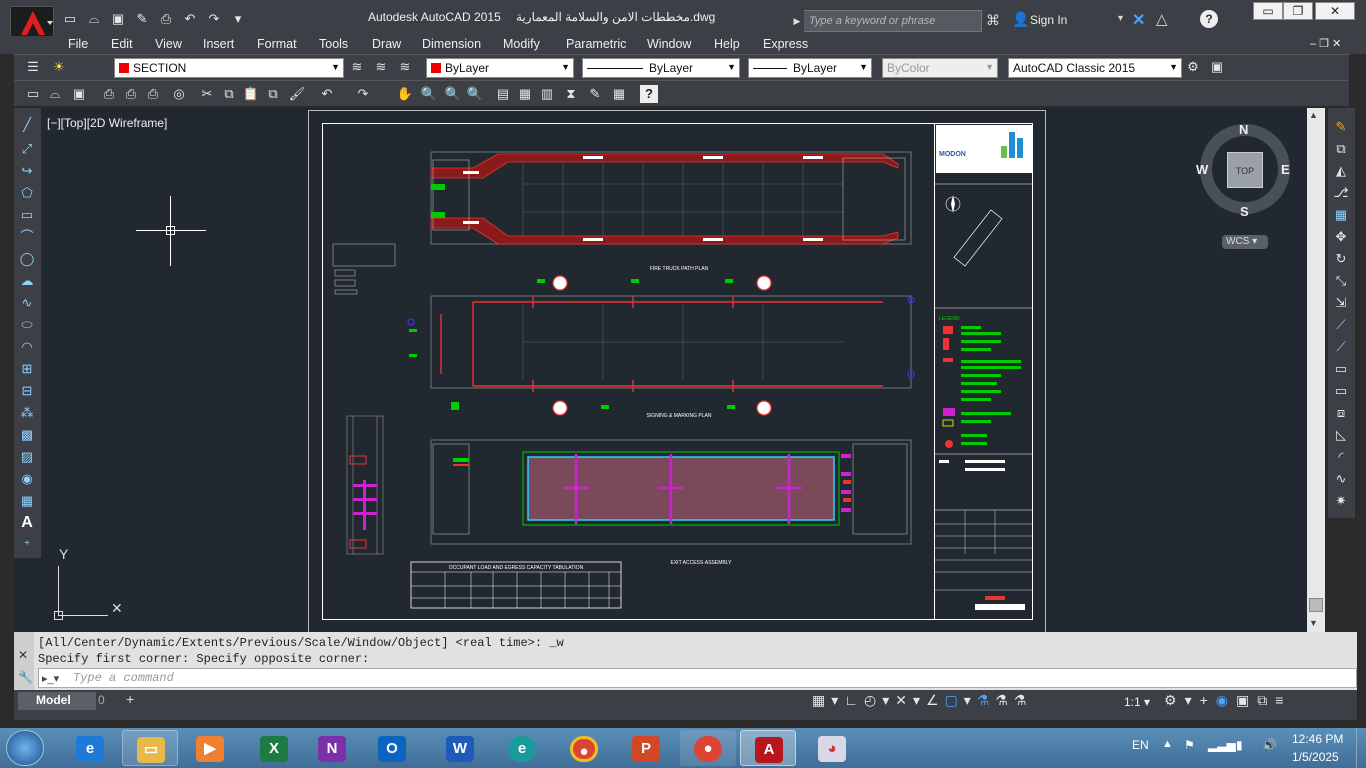  Describe the element at coordinates (1341, 325) in the screenshot. I see `trim-icon: ⟋` at that location.